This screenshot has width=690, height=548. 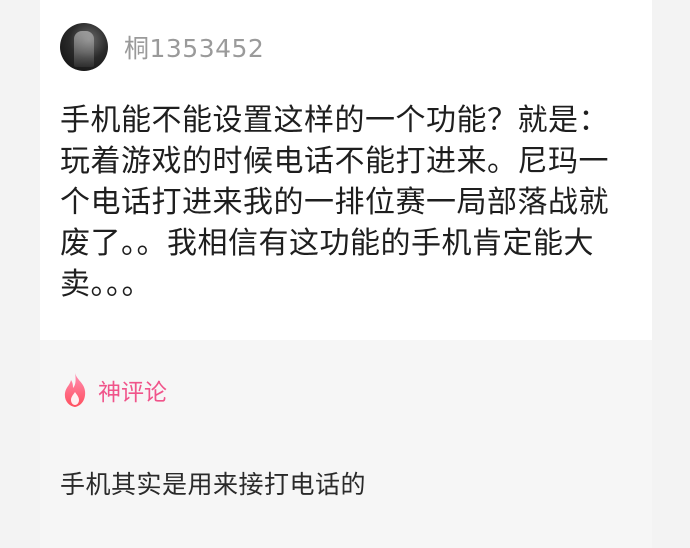 I want to click on hot-comment-header: 神评论, so click(x=113, y=390).